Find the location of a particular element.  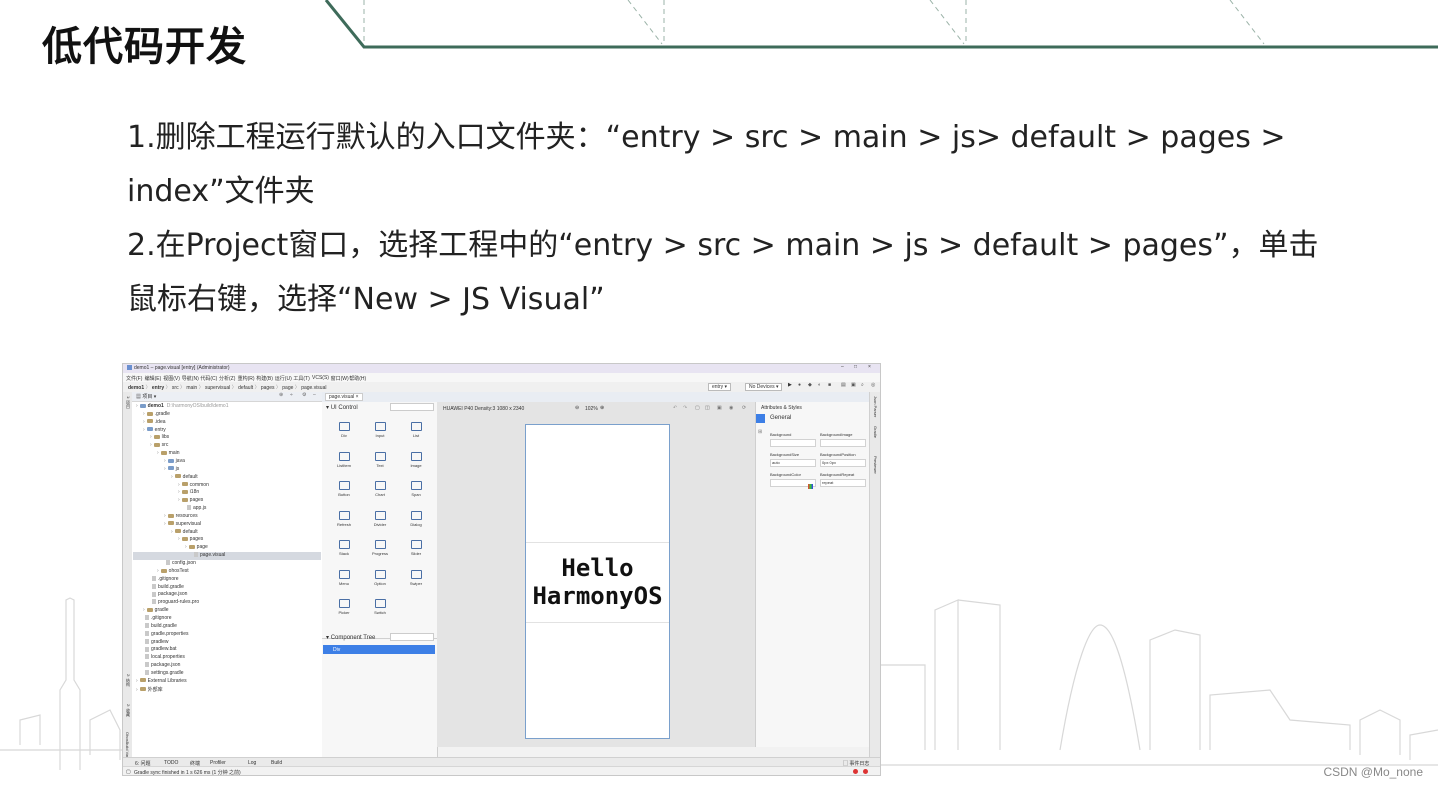

breadcrumb-item: src is located at coordinates (175, 388).